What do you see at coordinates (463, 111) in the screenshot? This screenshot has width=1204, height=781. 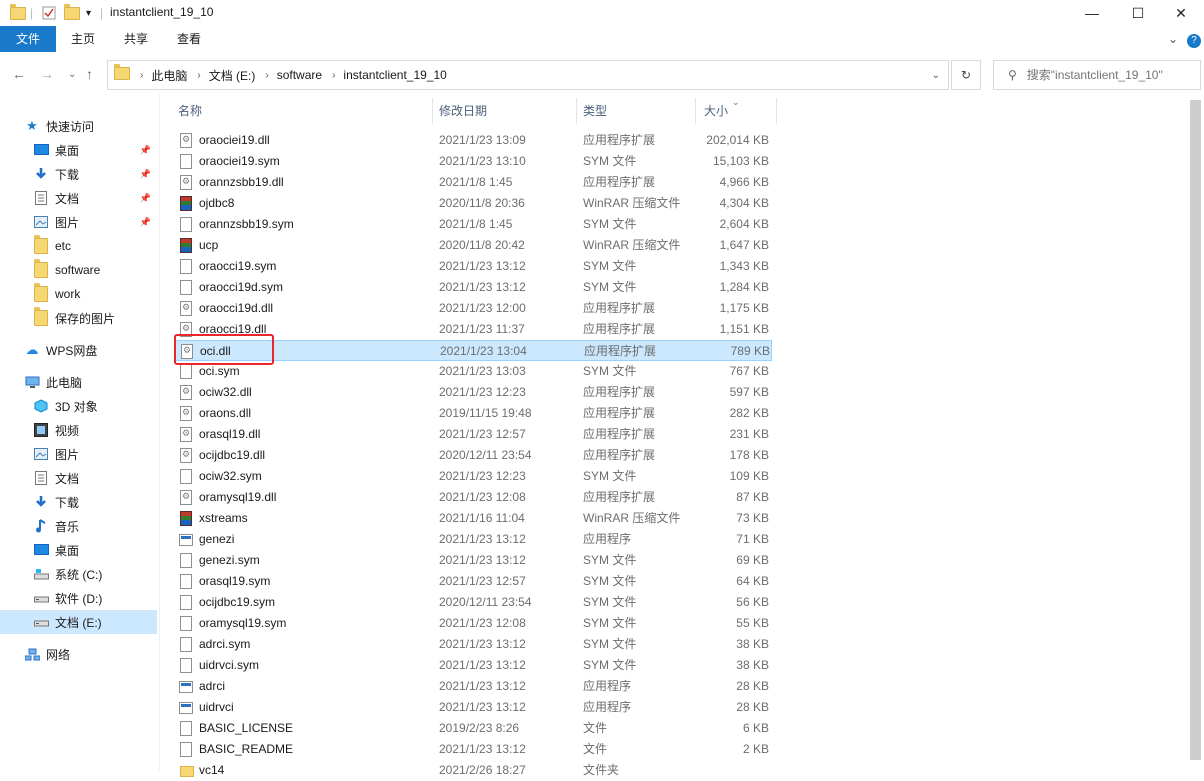 I see `column-date: 修改日期` at bounding box center [463, 111].